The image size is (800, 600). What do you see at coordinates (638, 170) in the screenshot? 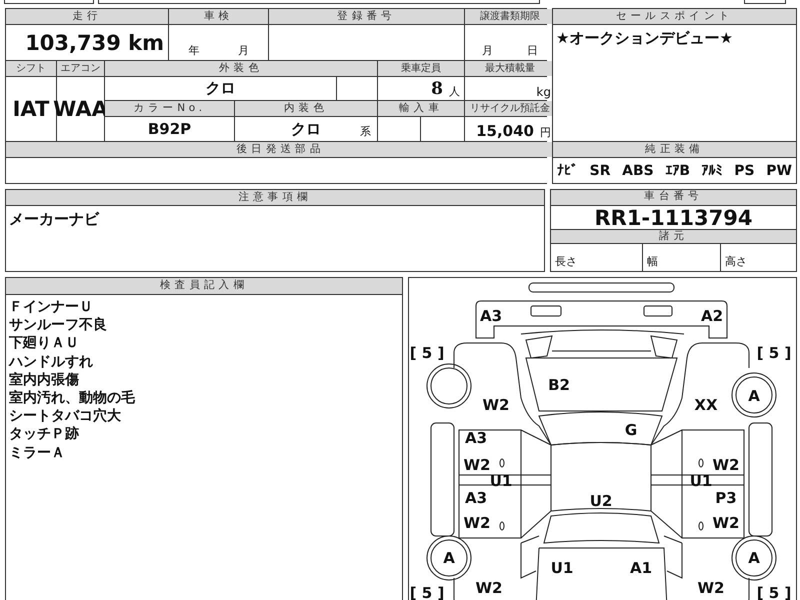
I see `equipment-item: ABS` at bounding box center [638, 170].